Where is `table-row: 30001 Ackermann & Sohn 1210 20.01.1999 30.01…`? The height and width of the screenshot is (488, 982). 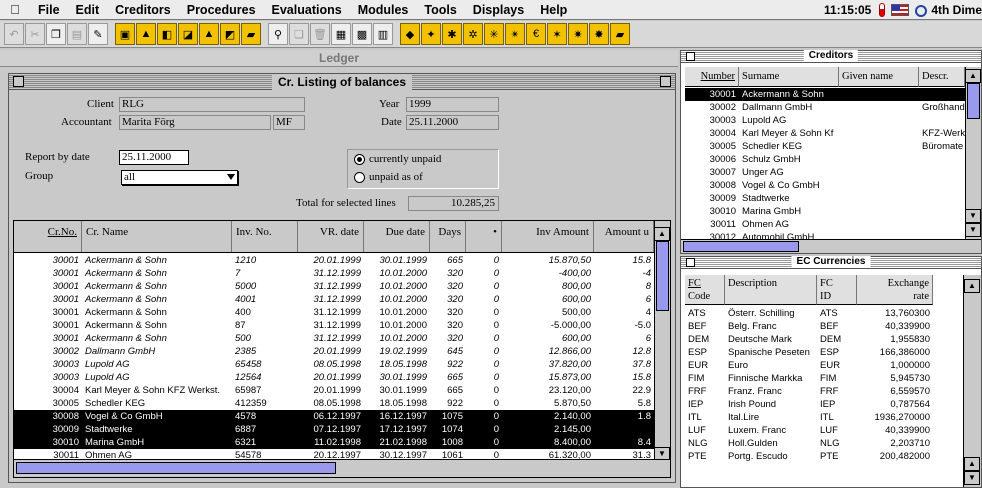 table-row: 30001 Ackermann & Sohn 1210 20.01.1999 30.01… is located at coordinates (334, 260).